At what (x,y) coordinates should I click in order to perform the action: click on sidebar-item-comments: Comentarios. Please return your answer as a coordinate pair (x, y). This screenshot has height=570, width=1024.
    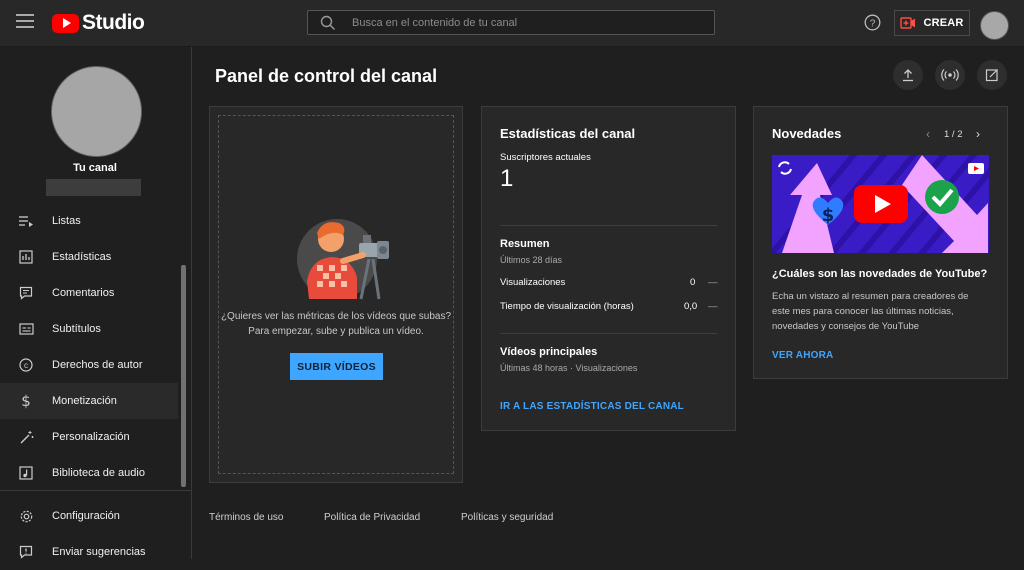
    Looking at the image, I should click on (89, 293).